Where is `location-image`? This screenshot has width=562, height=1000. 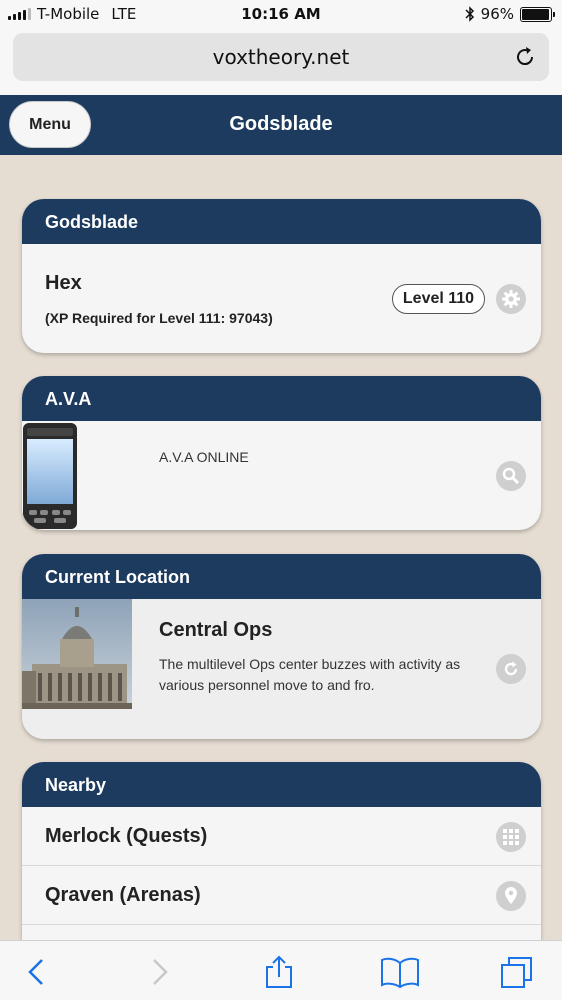 location-image is located at coordinates (77, 654).